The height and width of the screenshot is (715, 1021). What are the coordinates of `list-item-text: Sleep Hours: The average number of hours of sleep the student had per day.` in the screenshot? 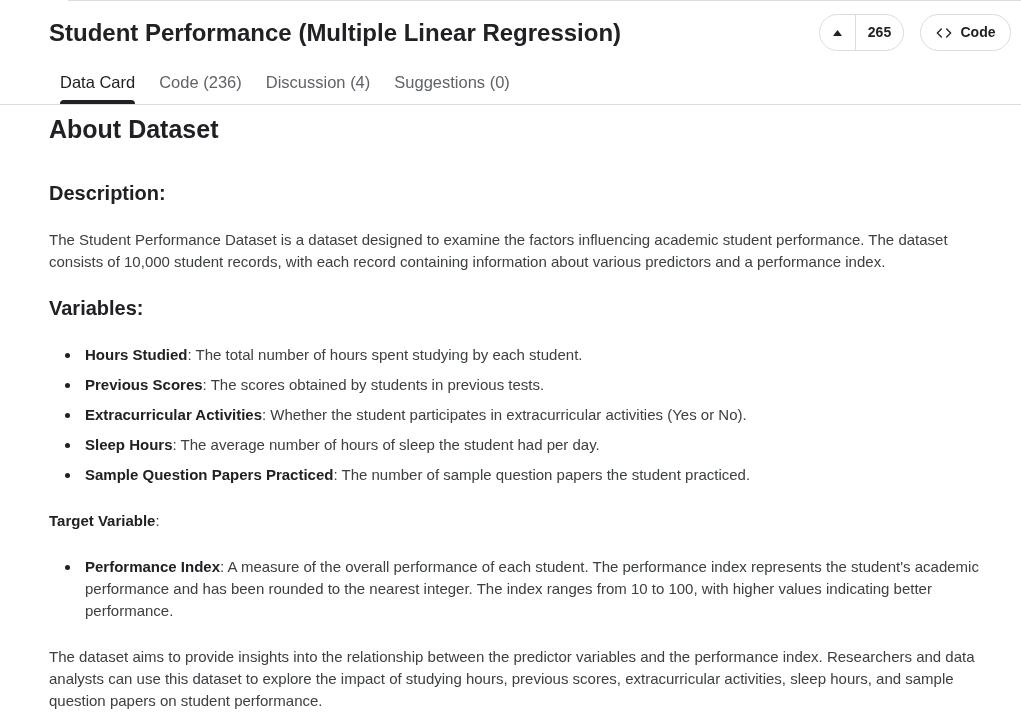 It's located at (342, 445).